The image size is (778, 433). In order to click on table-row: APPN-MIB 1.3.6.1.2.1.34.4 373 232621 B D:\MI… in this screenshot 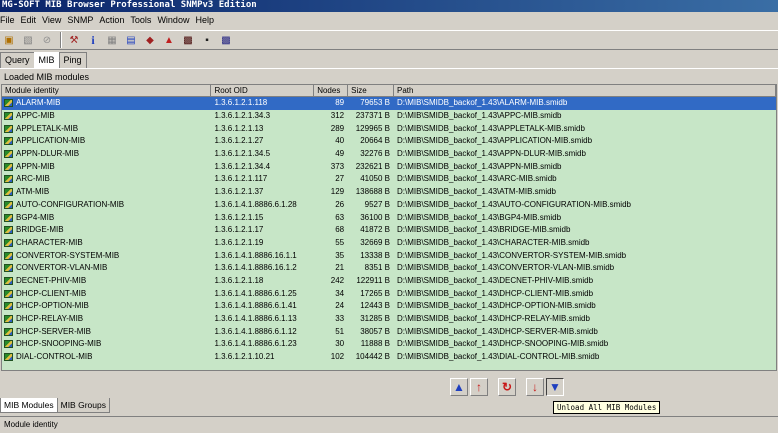, I will do `click(389, 166)`.